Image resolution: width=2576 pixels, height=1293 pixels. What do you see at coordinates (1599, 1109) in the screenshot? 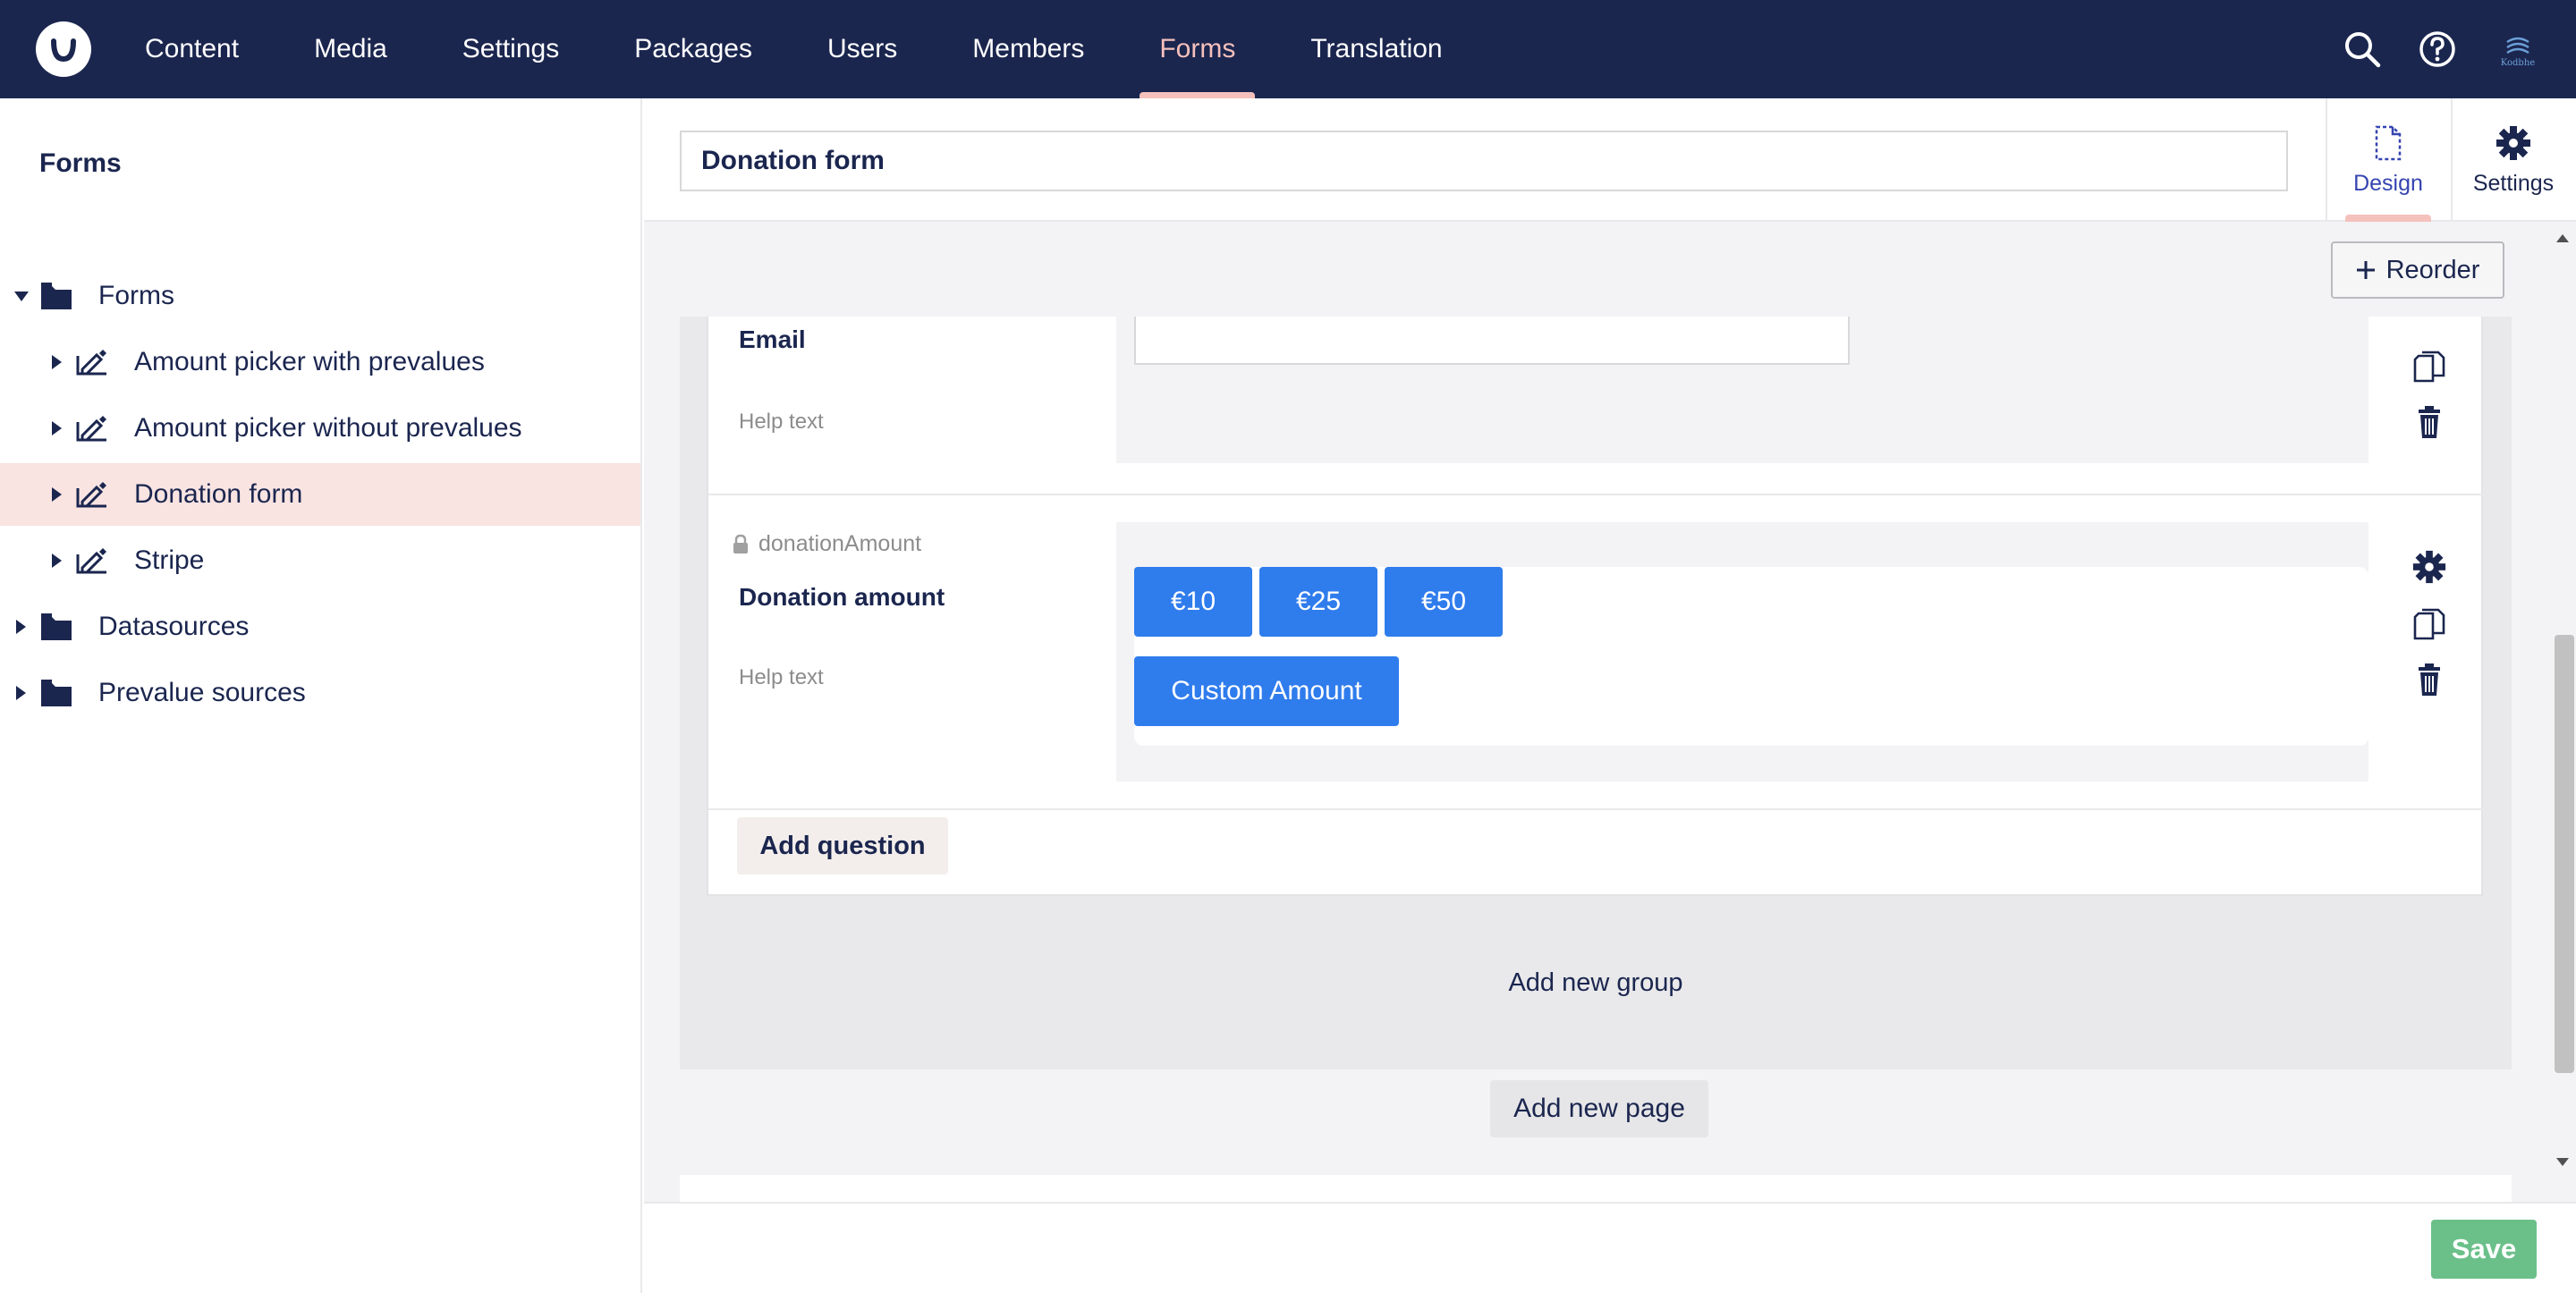
I see `add-new-page-button: Add new page` at bounding box center [1599, 1109].